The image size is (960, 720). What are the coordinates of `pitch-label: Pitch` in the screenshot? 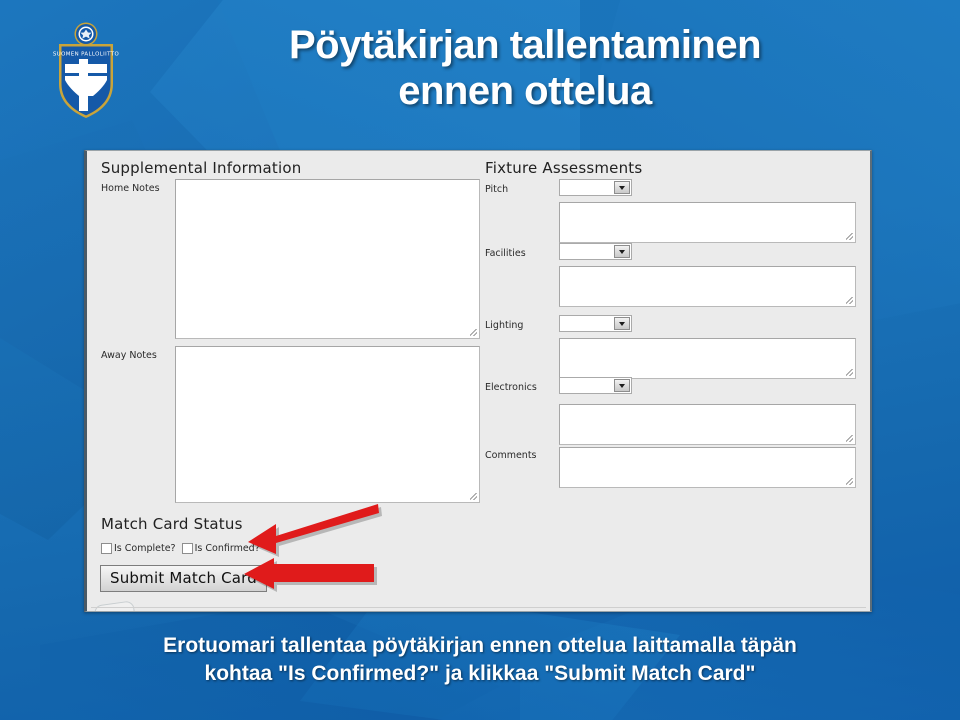 It's located at (497, 189).